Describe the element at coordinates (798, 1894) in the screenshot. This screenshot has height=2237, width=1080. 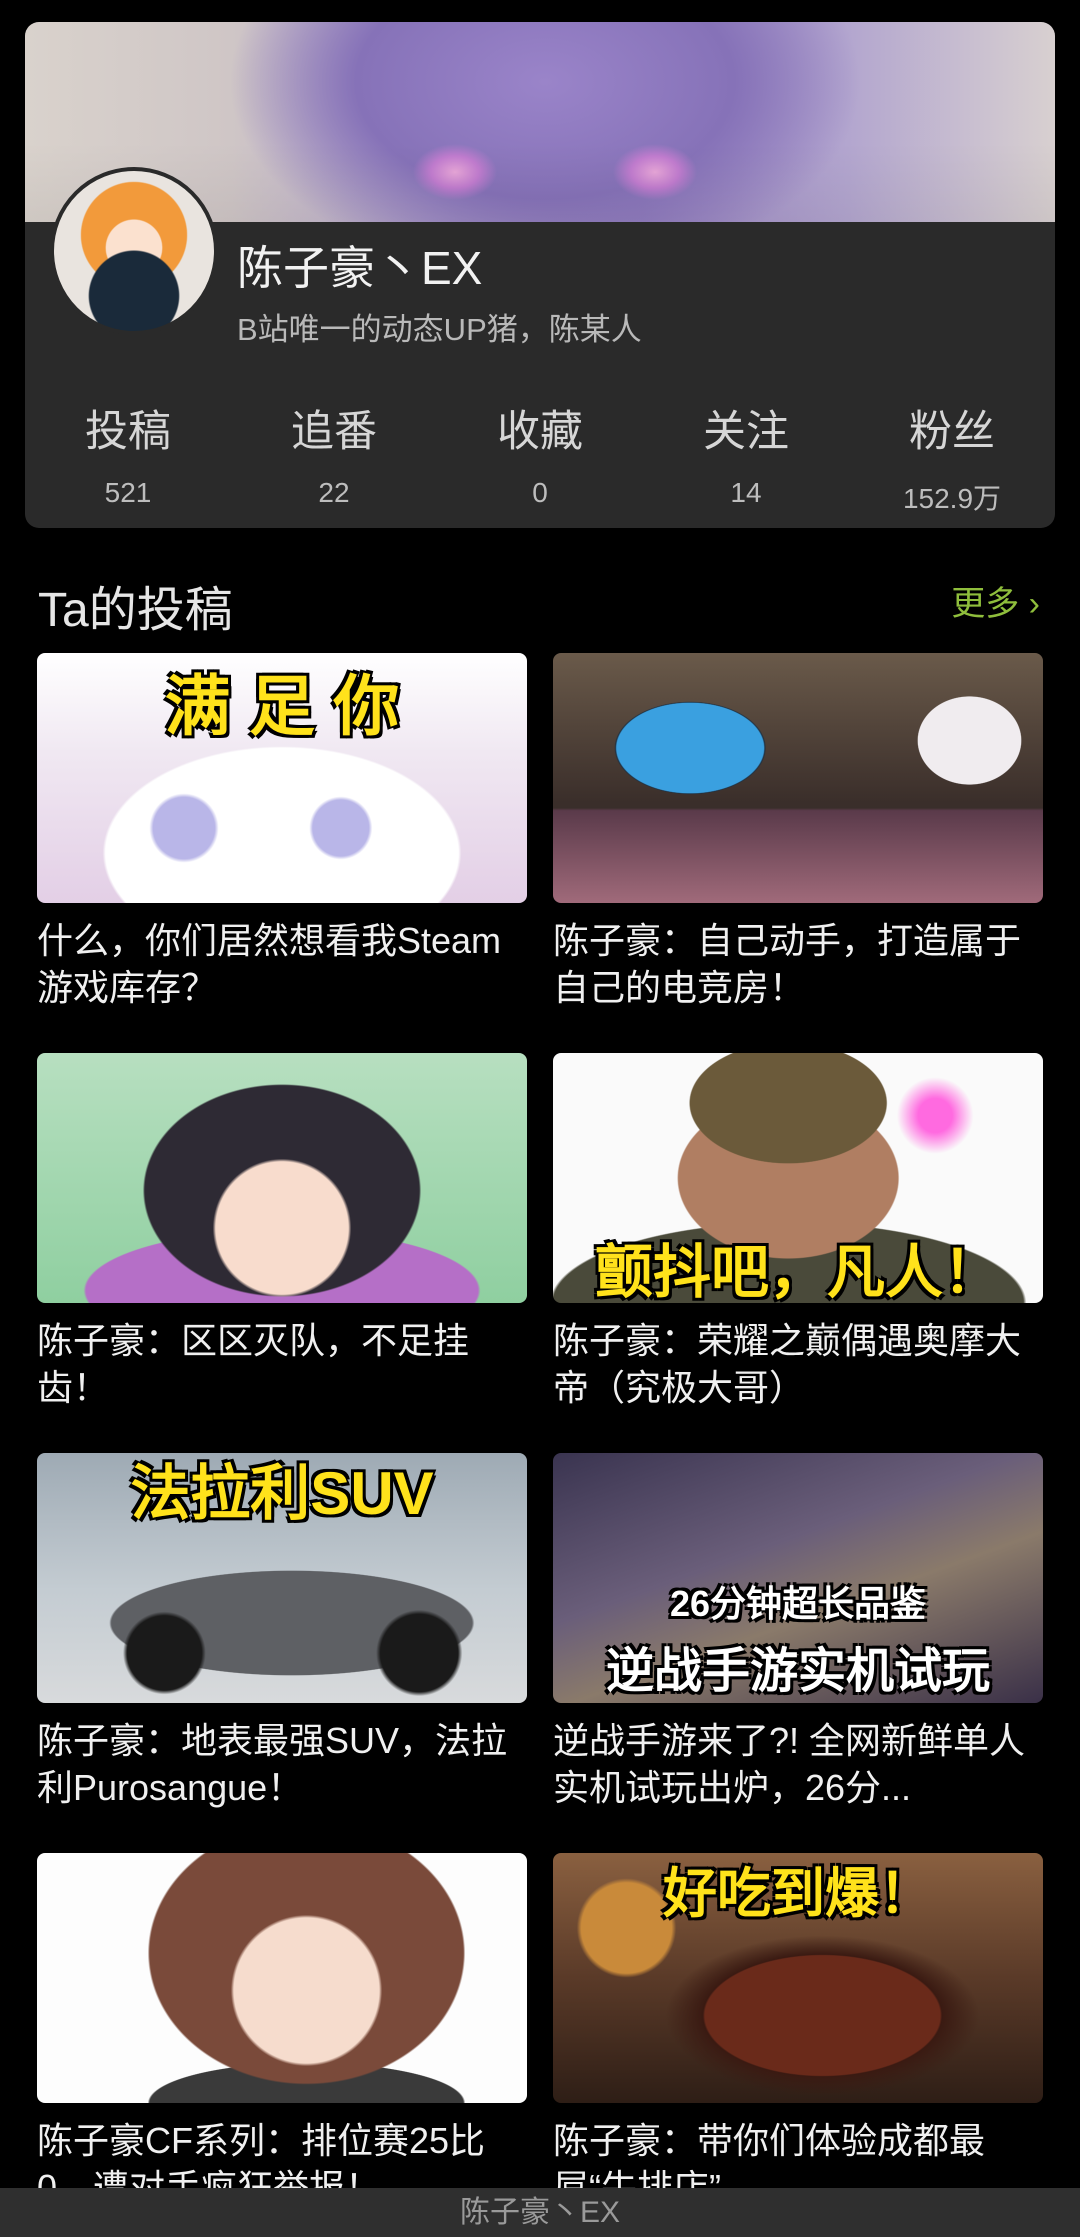
I see `thumbnail-caption: 好吃到爆！` at that location.